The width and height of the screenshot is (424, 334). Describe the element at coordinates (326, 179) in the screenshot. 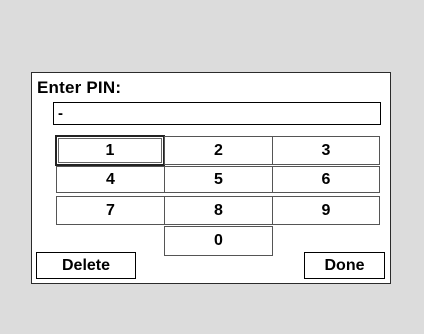

I see `key-6: 6` at that location.